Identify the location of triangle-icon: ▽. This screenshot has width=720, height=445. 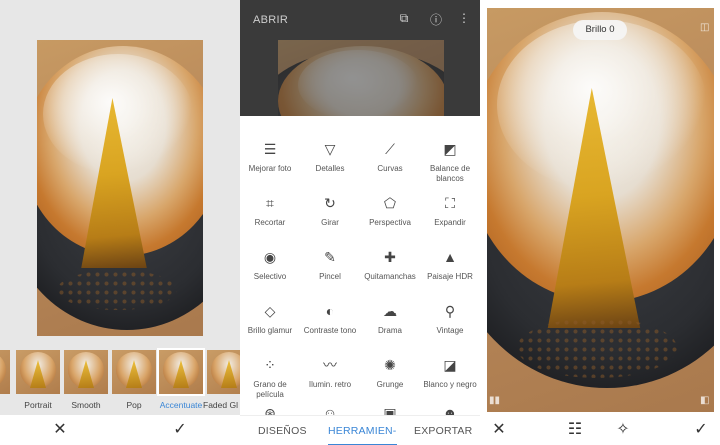
(330, 149).